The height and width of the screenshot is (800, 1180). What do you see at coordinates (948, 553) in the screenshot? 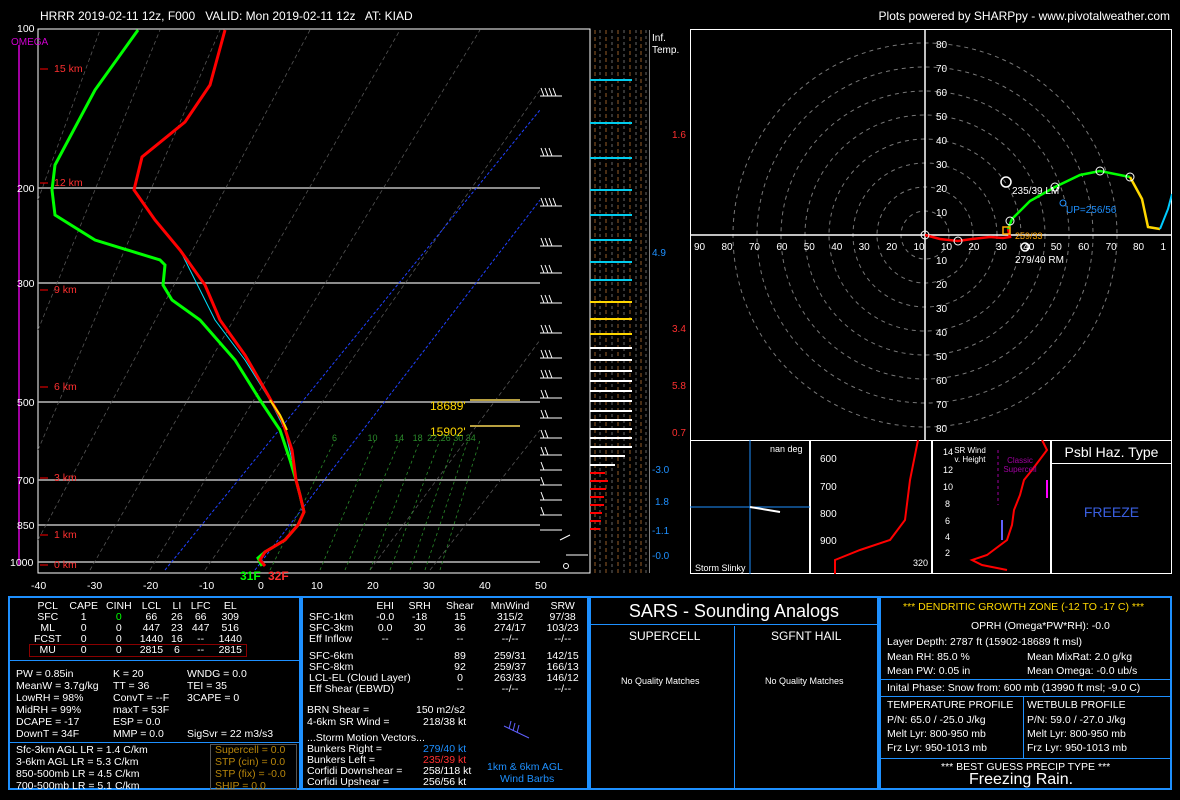
I see `sr-height: 2` at bounding box center [948, 553].